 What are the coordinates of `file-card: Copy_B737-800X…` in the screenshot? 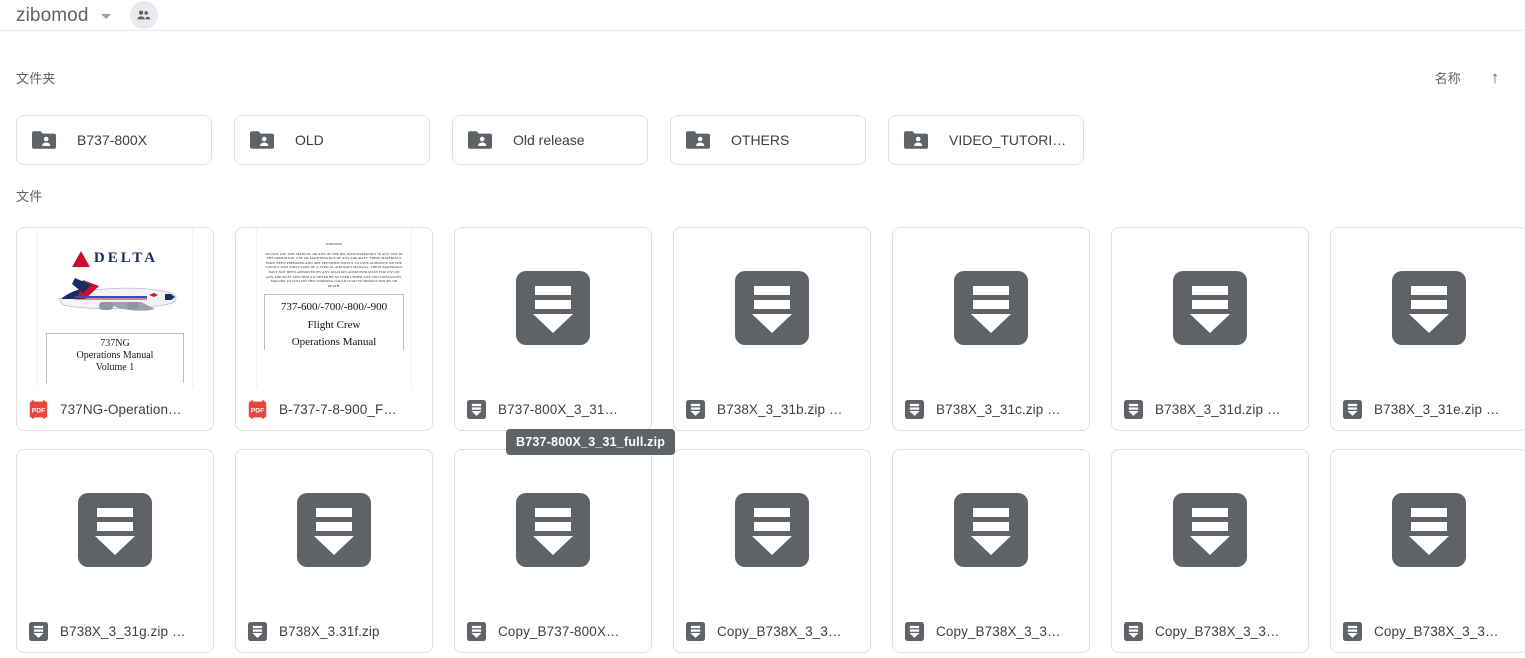 It's located at (553, 551).